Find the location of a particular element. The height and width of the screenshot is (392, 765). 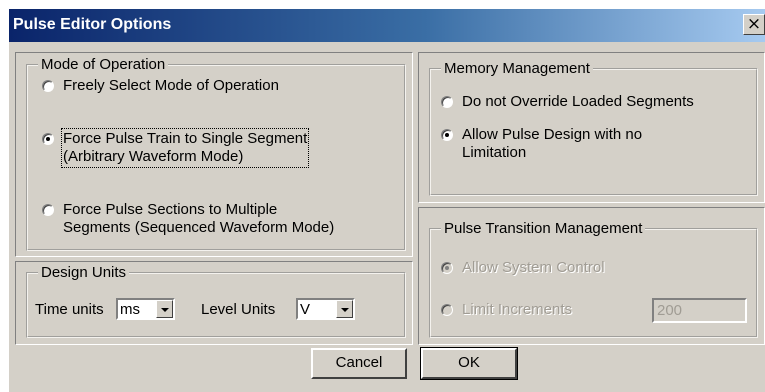

time-units-value: ms is located at coordinates (130, 309).